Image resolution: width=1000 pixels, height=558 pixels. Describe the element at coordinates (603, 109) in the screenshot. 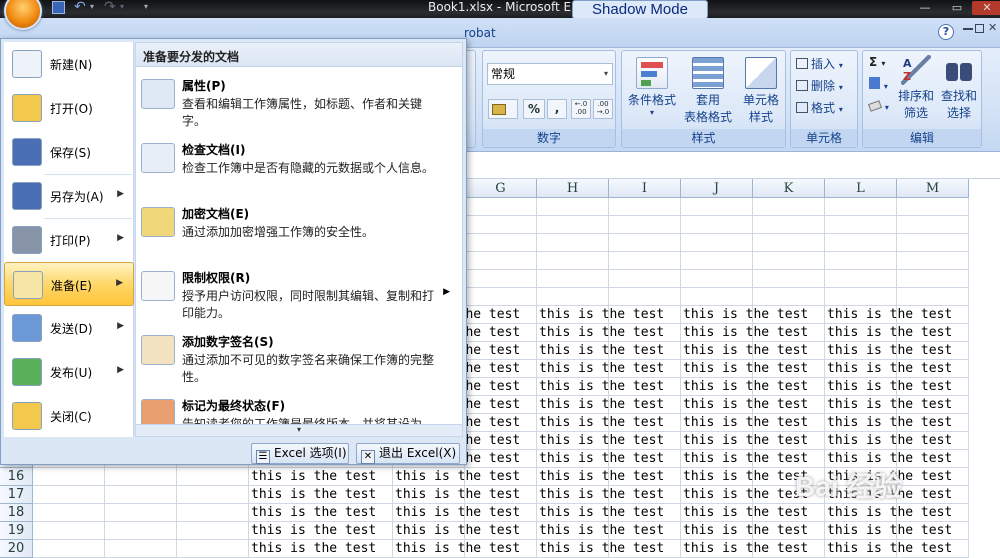

I see `decrease-decimal-button: .00 →.0` at that location.